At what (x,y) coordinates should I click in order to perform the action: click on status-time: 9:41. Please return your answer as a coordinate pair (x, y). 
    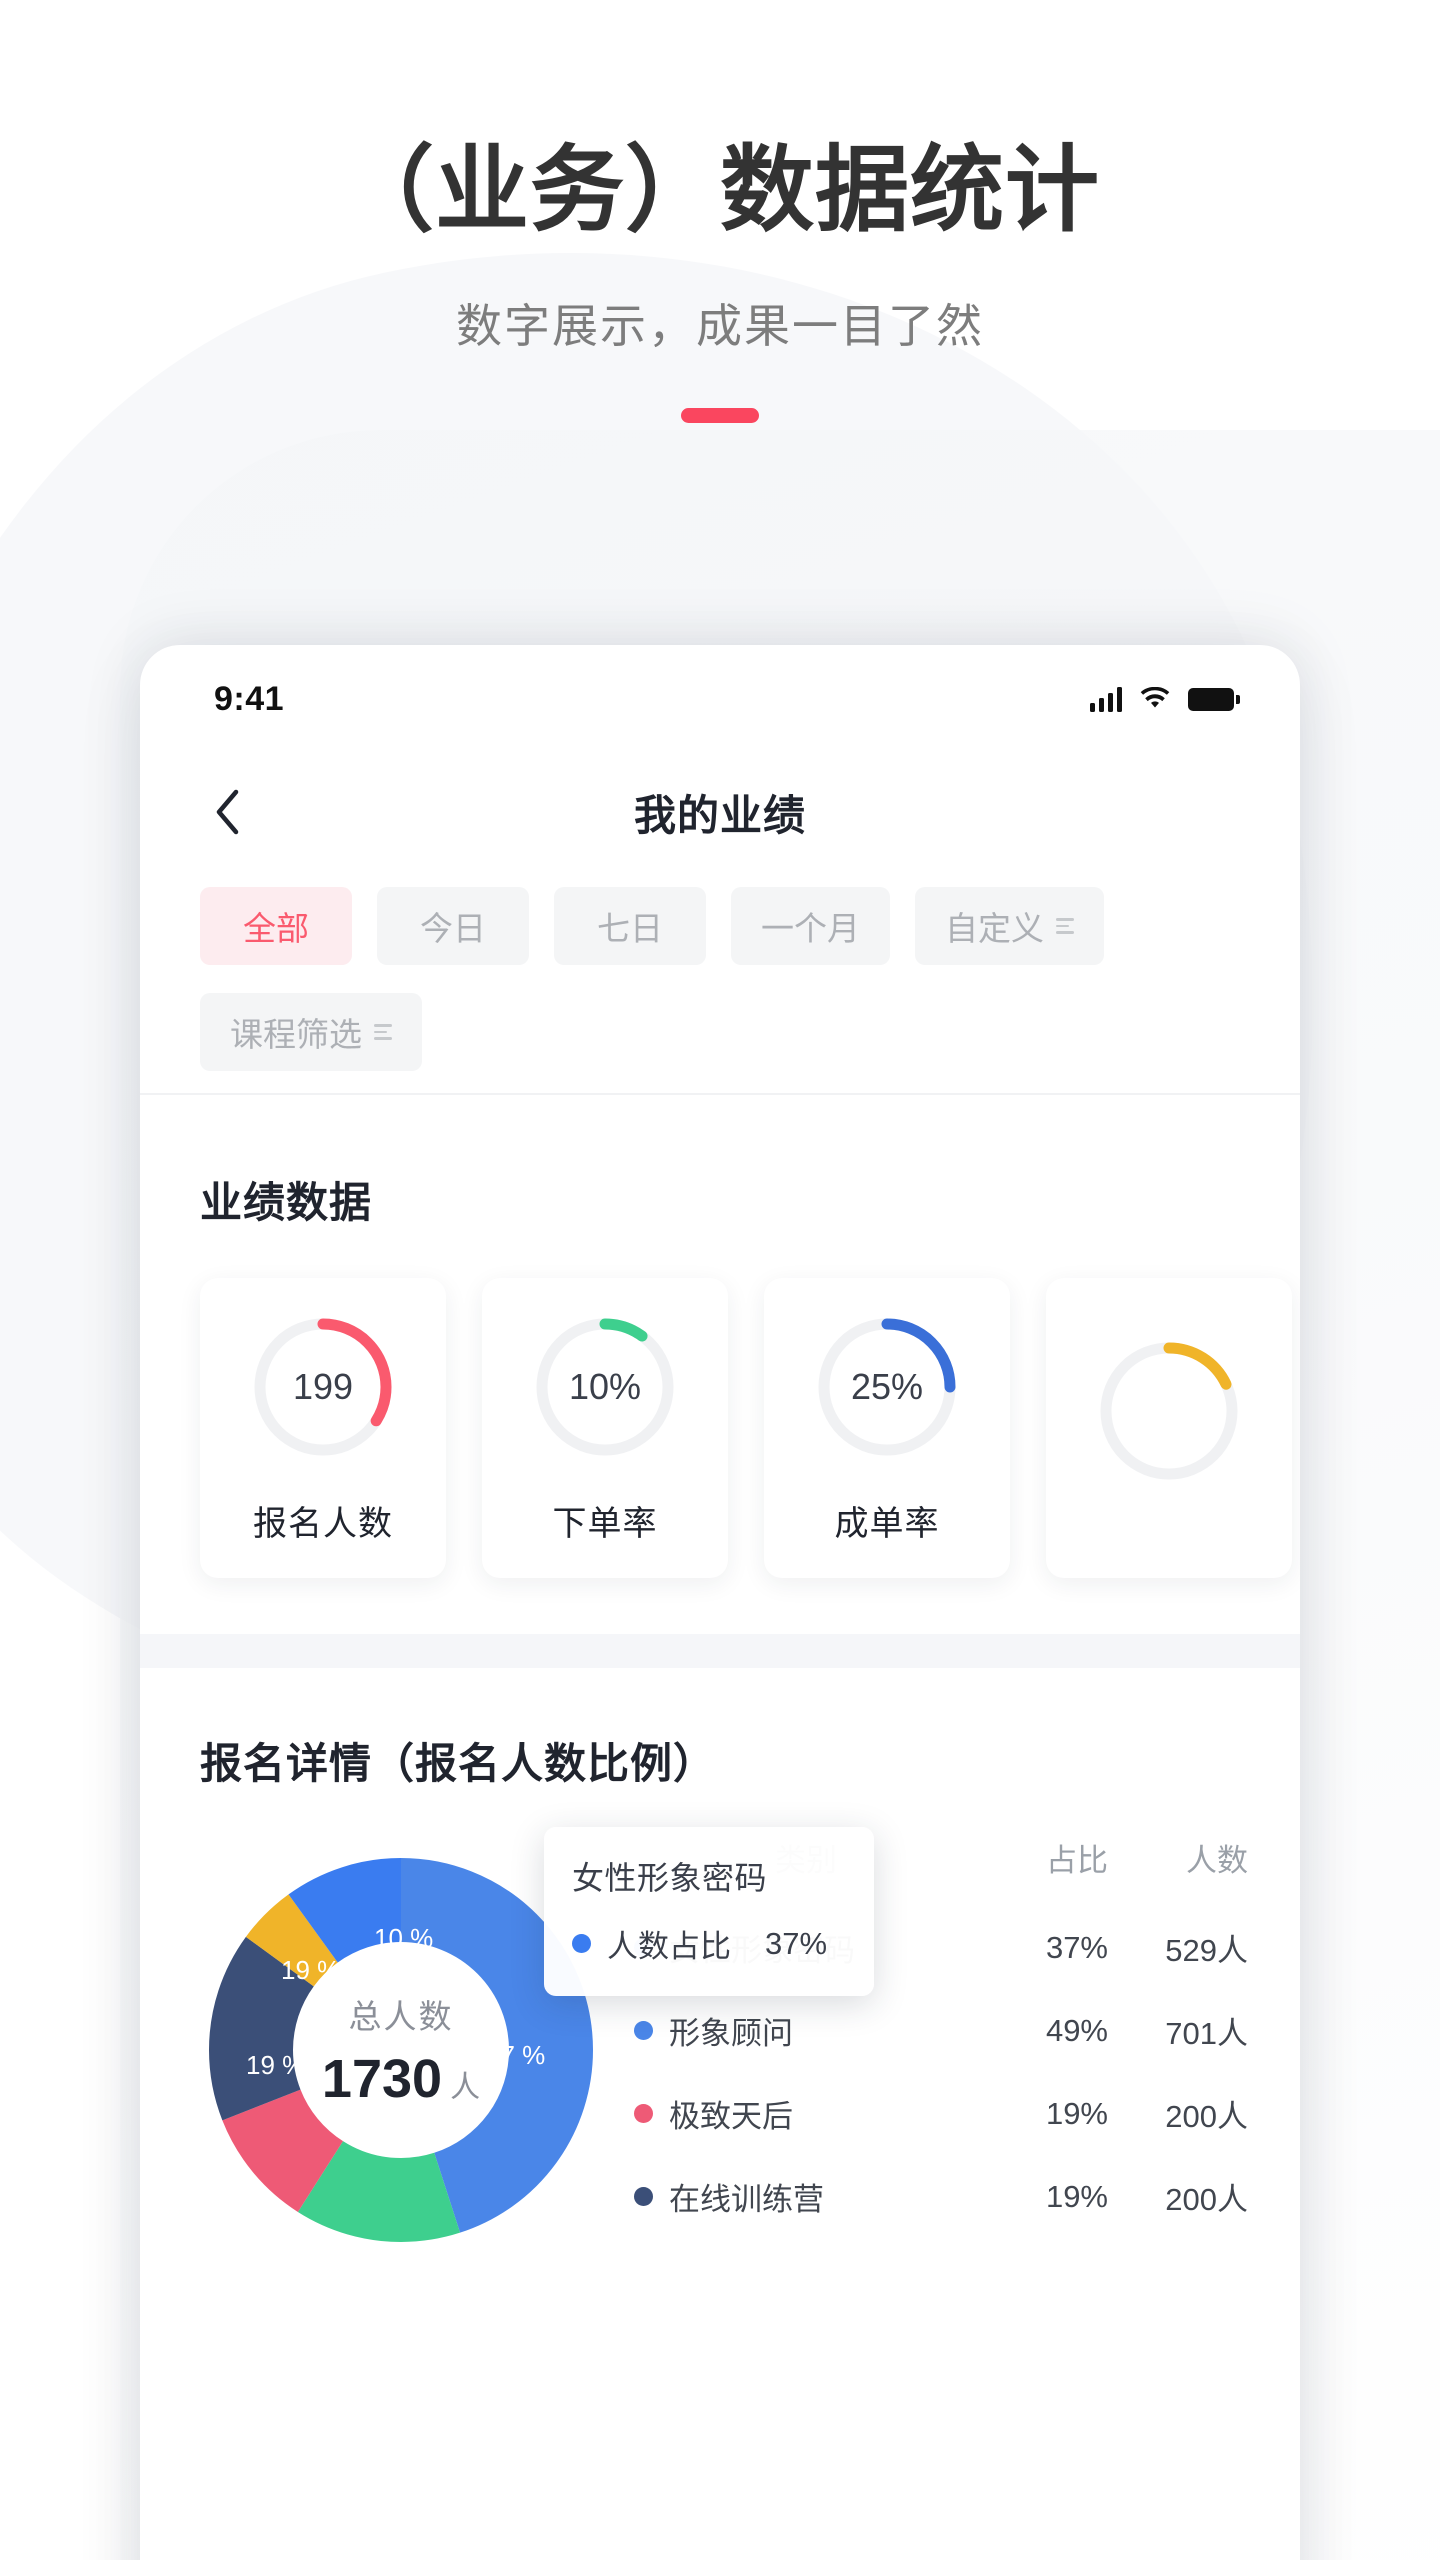
    Looking at the image, I should click on (249, 698).